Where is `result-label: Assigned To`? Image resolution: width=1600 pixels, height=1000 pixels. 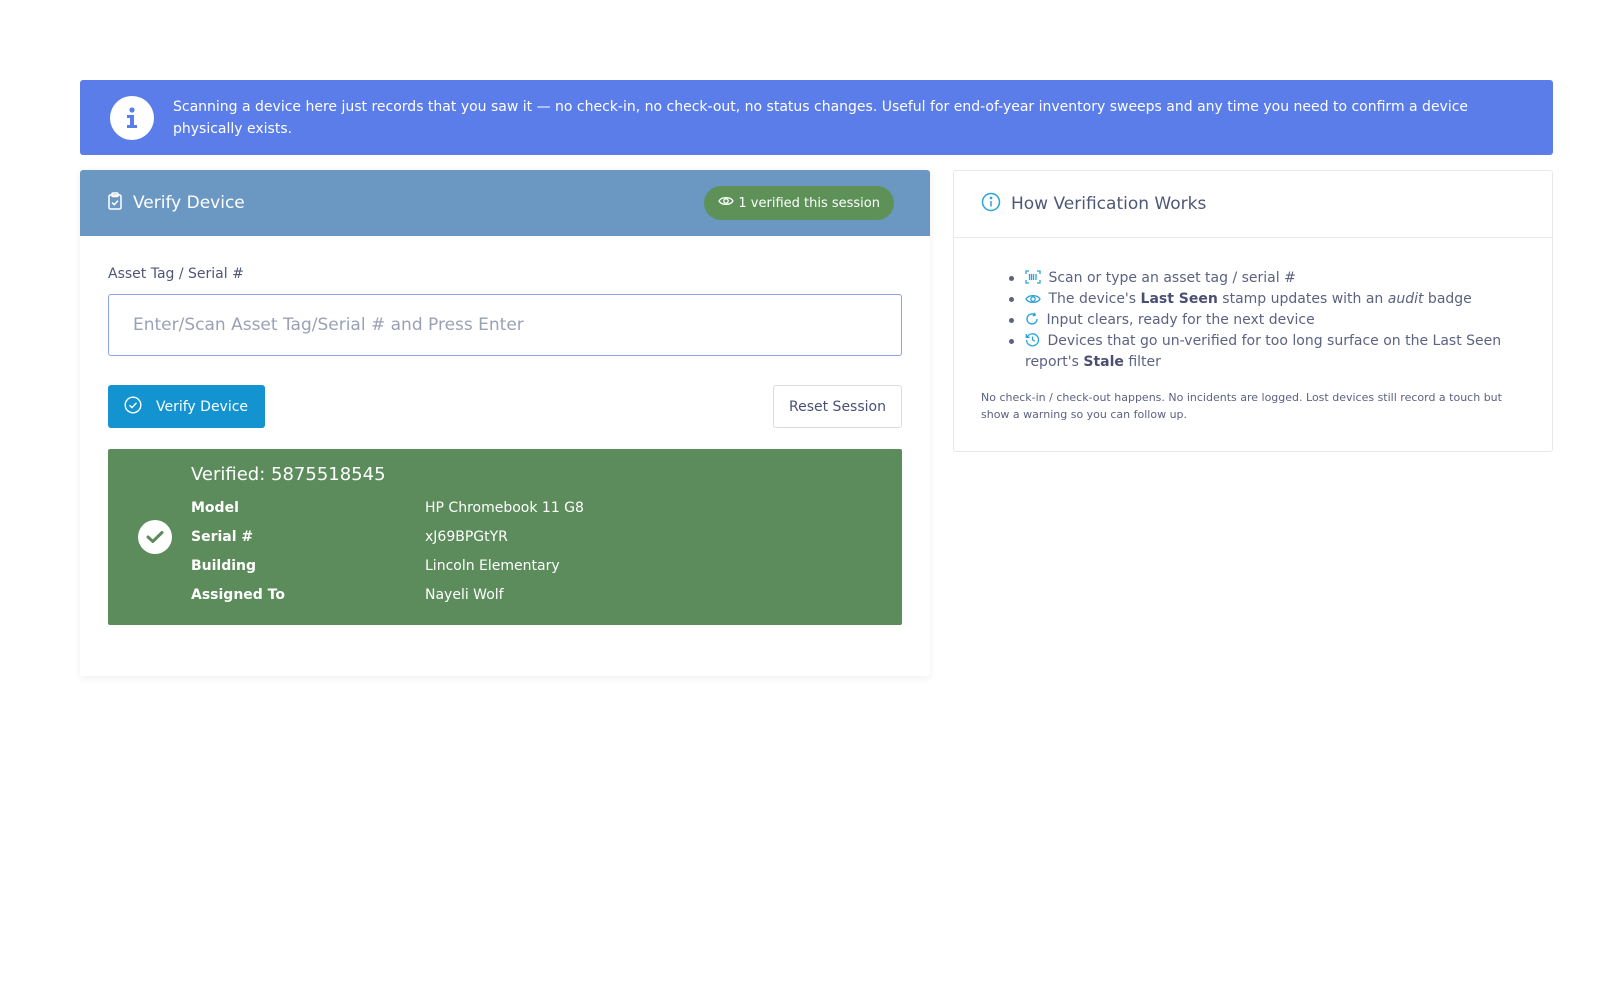
result-label: Assigned To is located at coordinates (238, 594).